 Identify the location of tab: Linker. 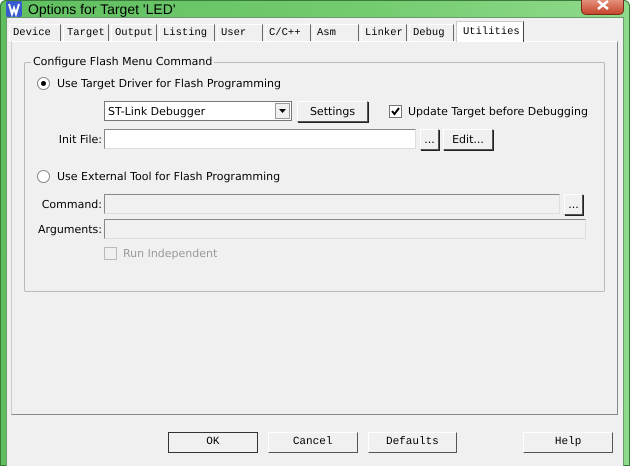
(384, 32).